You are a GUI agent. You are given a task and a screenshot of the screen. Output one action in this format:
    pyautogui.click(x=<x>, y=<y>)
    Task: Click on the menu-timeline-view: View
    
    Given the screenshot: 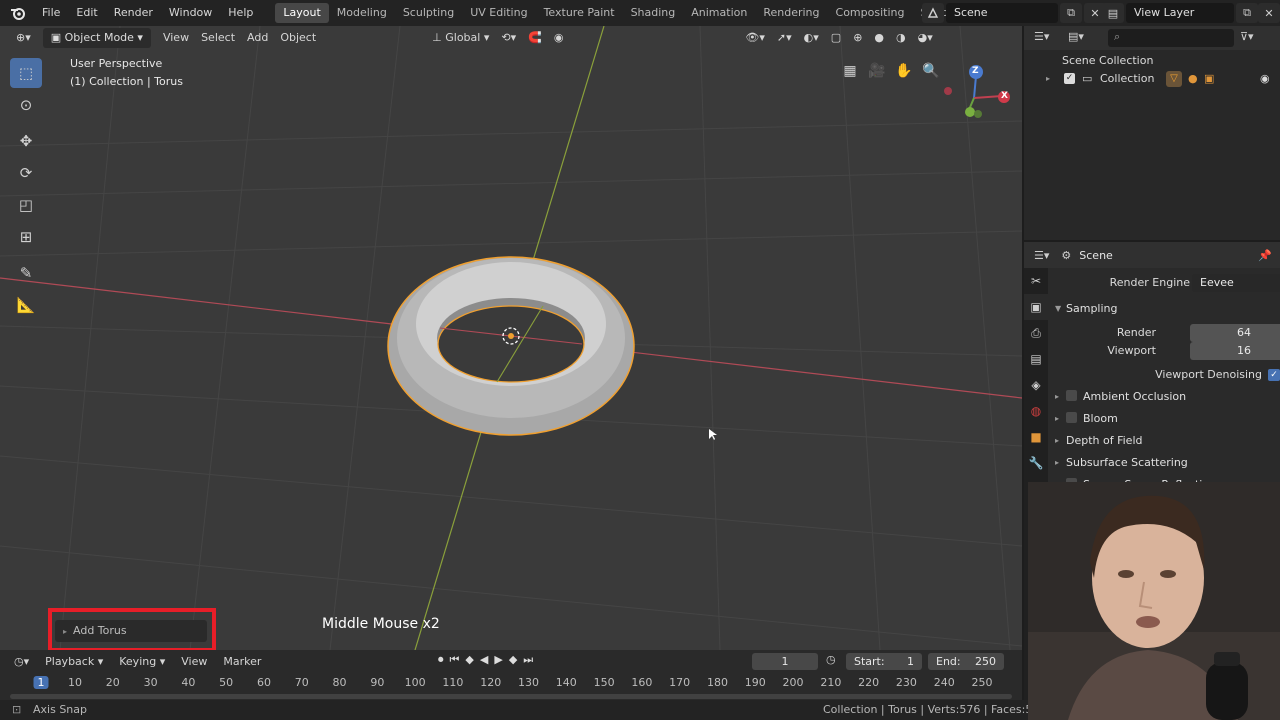 What is the action you would take?
    pyautogui.click(x=194, y=661)
    